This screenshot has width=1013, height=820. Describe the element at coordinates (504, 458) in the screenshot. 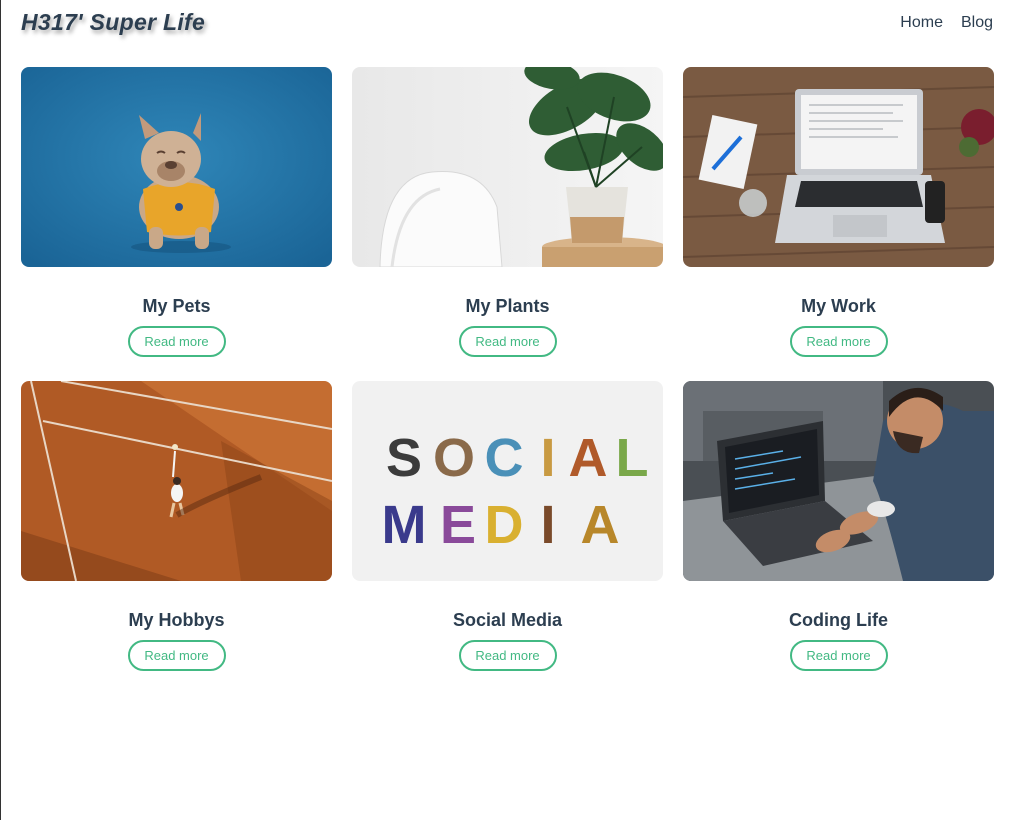

I see `svg-text: C` at that location.